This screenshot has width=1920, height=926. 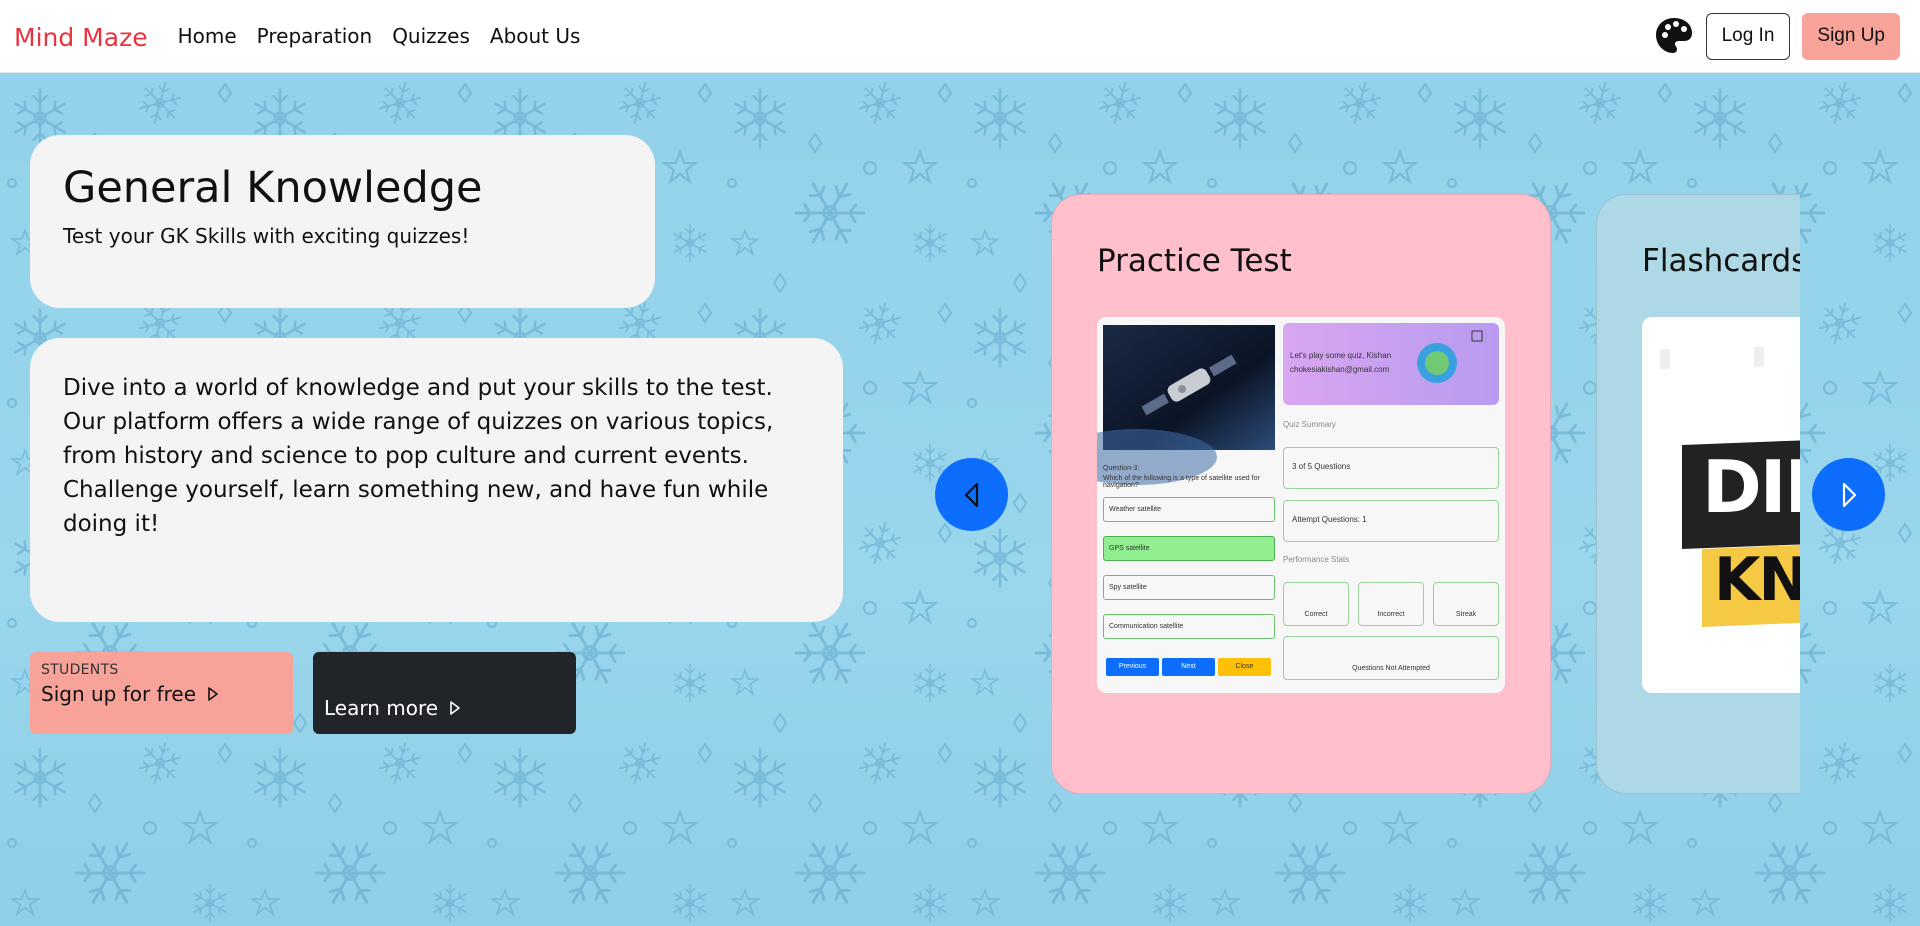 I want to click on preview-option: Weather satellite, so click(x=1189, y=509).